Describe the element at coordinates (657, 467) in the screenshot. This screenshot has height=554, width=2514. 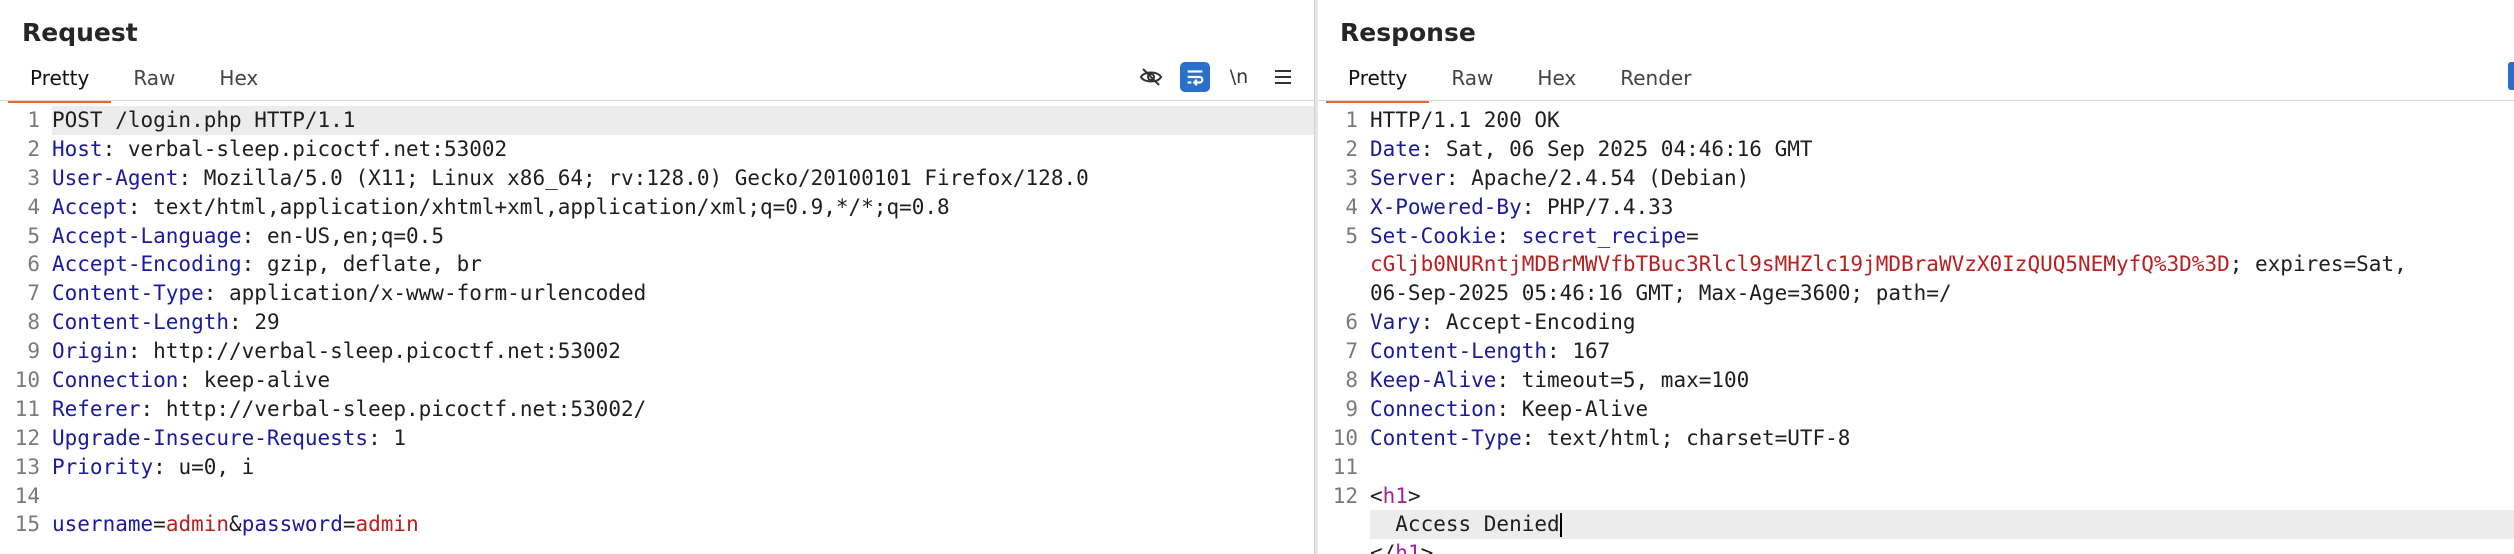
I see `code-line: 13 Priority: u=0, i` at that location.